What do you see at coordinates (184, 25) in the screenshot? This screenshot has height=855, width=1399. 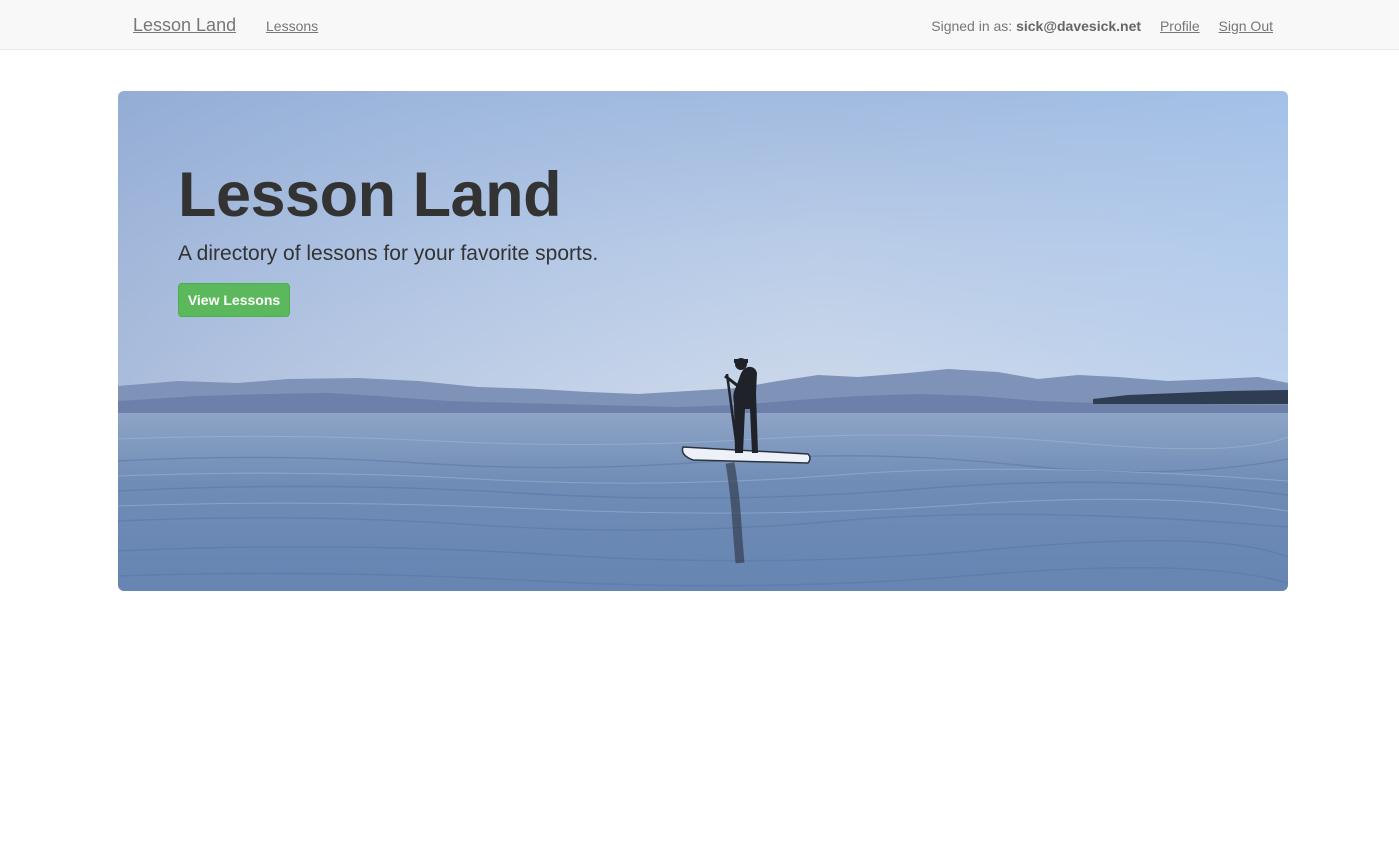 I see `brand-link: Lesson Land` at bounding box center [184, 25].